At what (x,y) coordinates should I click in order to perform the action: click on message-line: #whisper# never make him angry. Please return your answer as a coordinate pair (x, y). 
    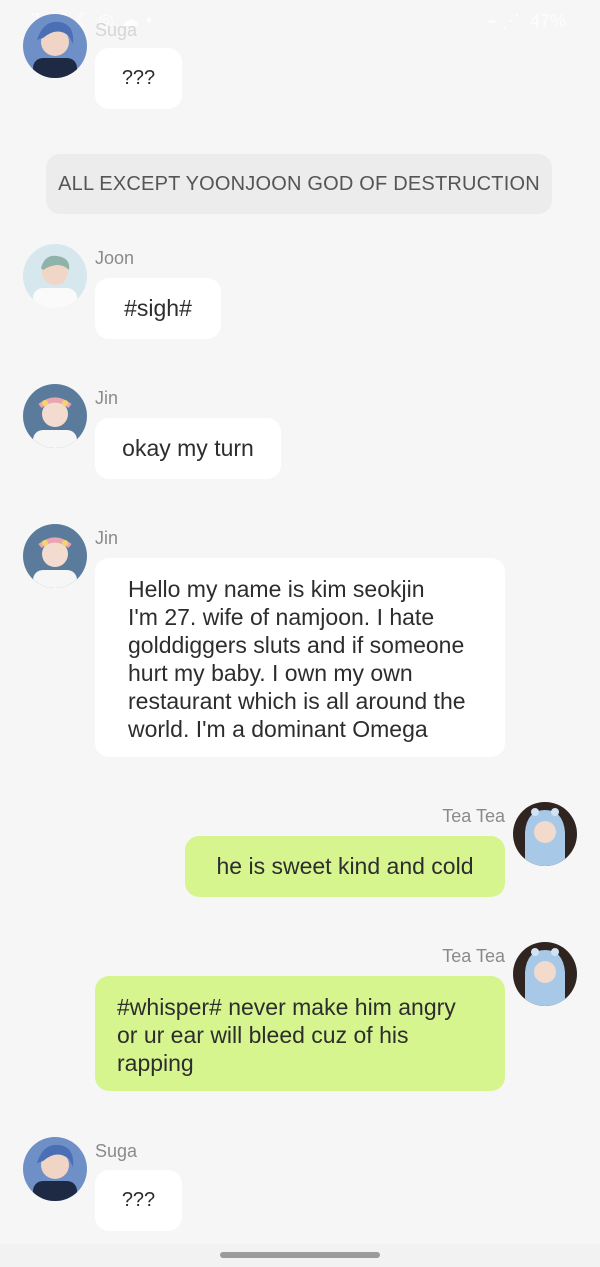
    Looking at the image, I should click on (286, 1007).